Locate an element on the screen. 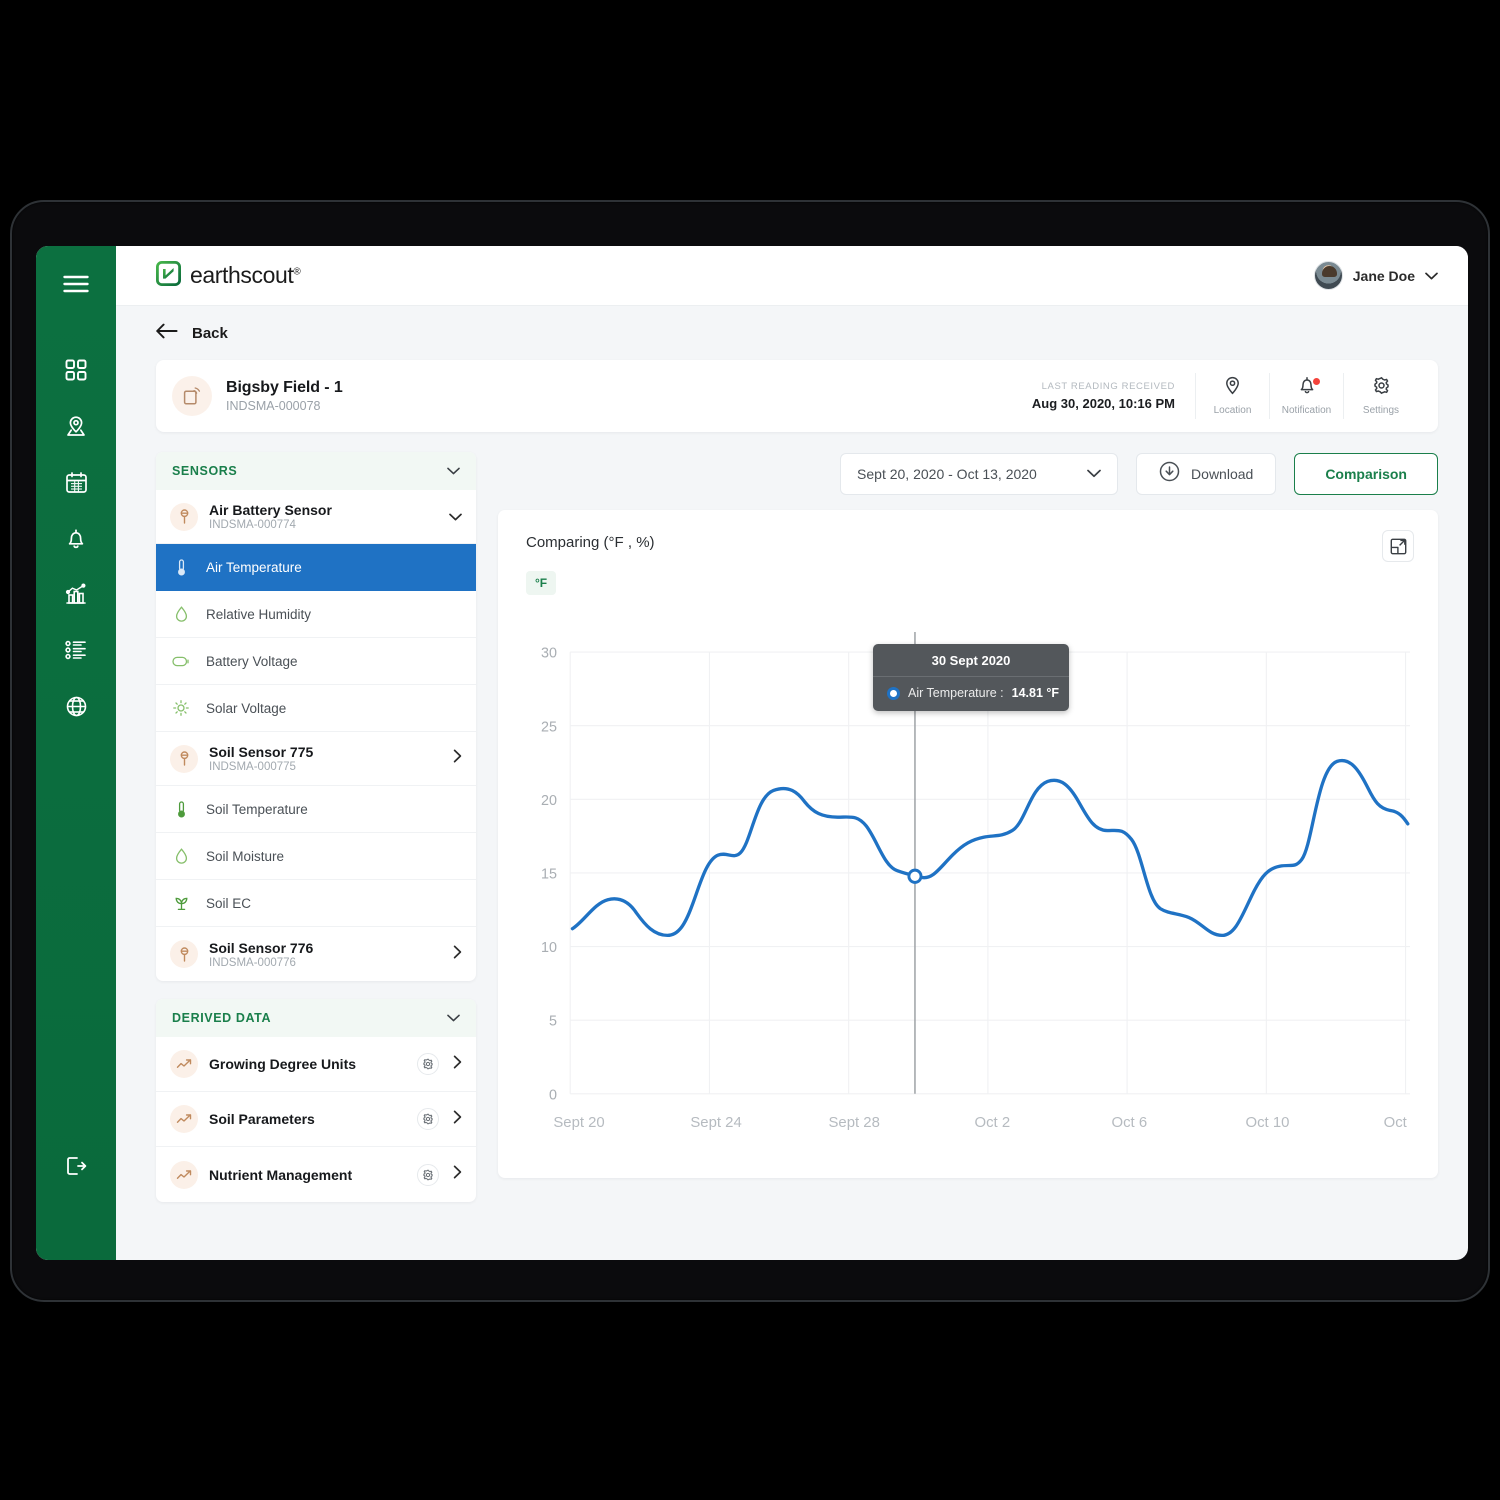 The width and height of the screenshot is (1500, 1500). back-label: Back is located at coordinates (210, 333).